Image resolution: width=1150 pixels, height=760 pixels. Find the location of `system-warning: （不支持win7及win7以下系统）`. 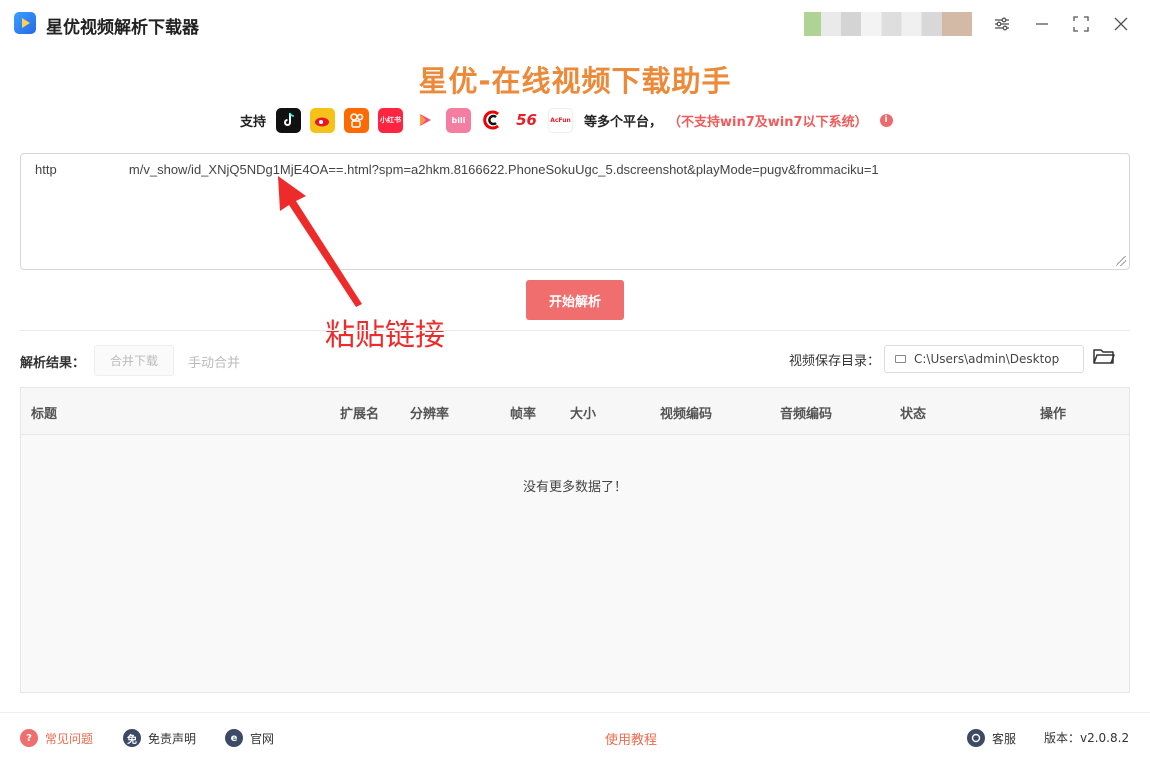

system-warning: （不支持win7及win7以下系统） is located at coordinates (768, 122).